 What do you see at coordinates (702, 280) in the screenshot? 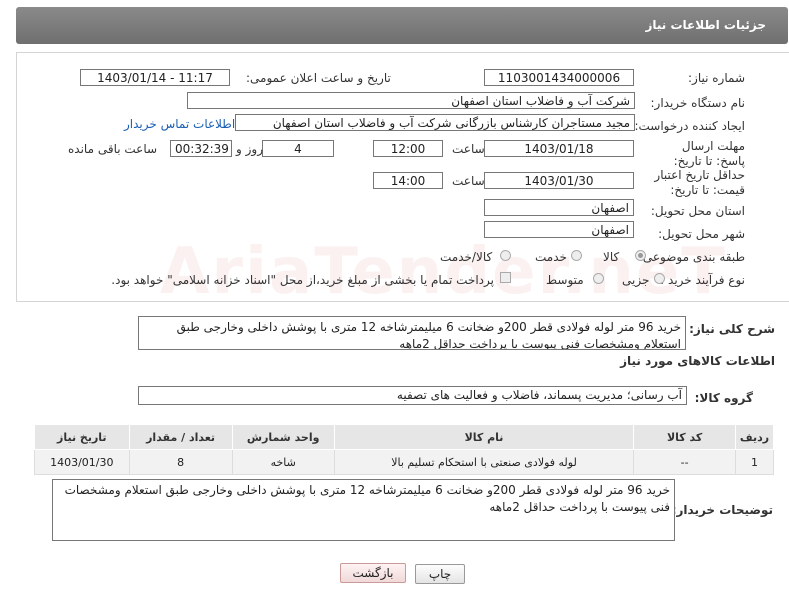
I see `process-label: نوع فرآیند خرید :` at bounding box center [702, 280].